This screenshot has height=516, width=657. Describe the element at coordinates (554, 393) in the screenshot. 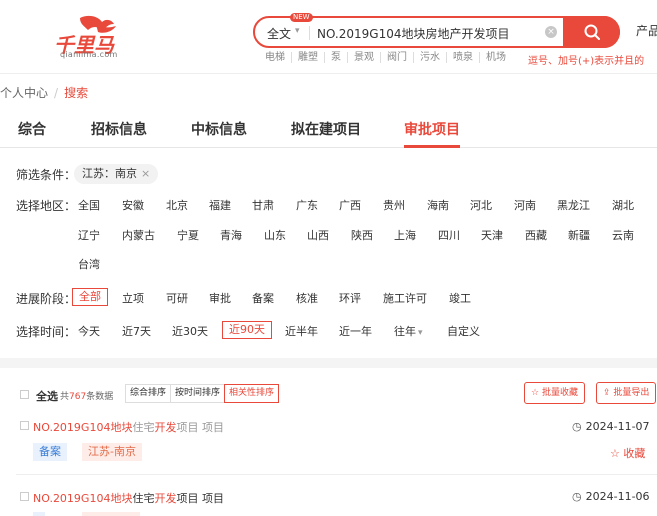

I see `batch-favorite-button: ☆ 批量收藏` at that location.